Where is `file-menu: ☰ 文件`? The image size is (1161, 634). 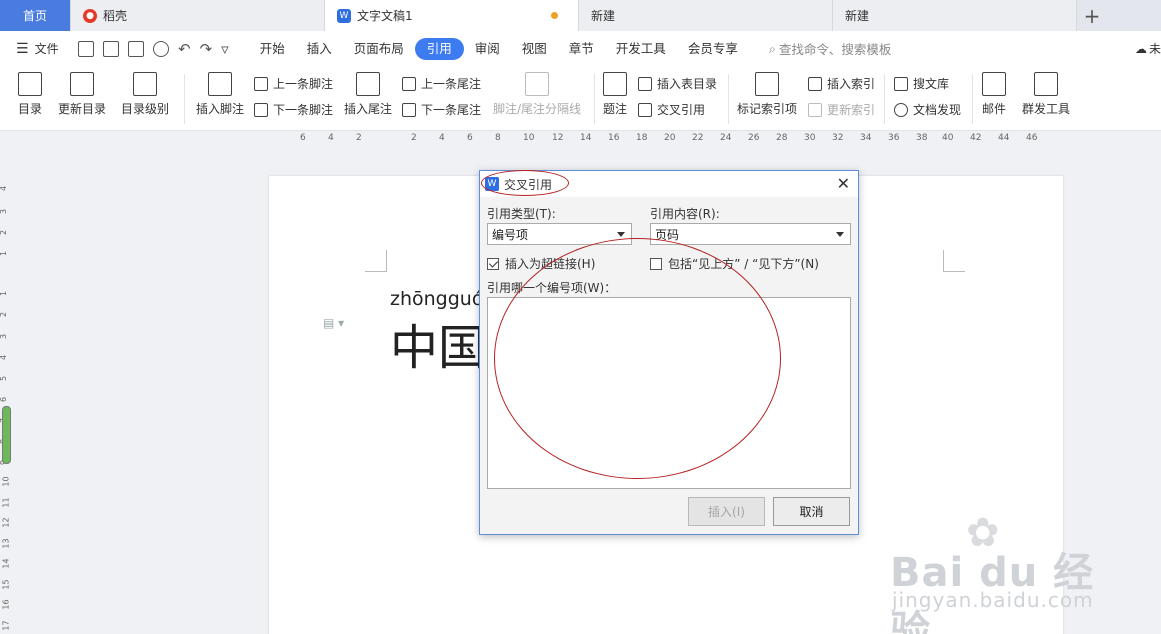
file-menu: ☰ 文件 is located at coordinates (36, 48).